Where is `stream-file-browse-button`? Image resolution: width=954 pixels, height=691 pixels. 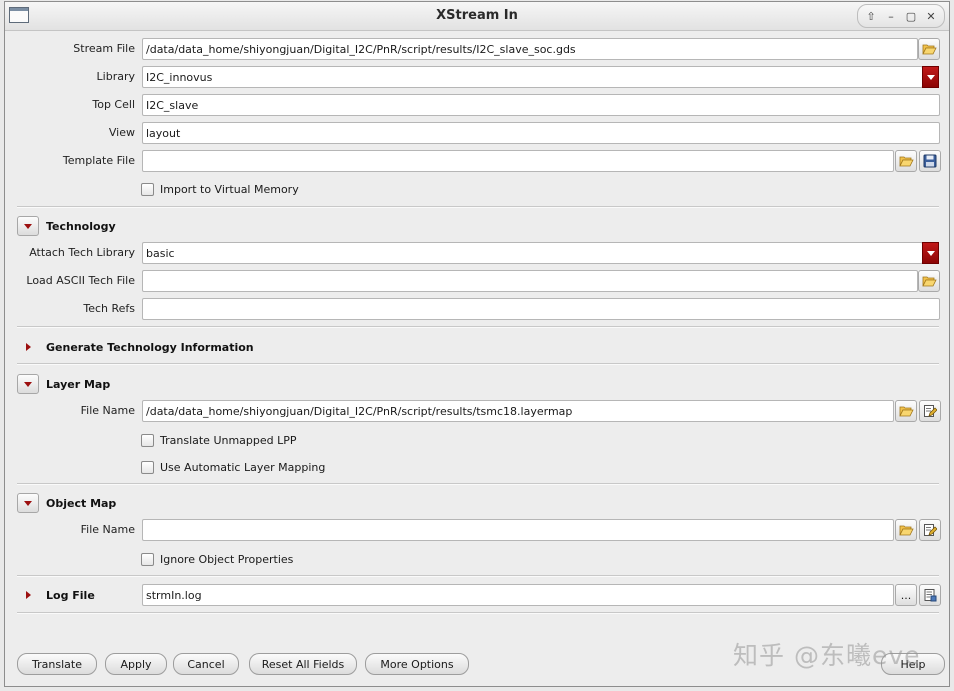
stream-file-browse-button is located at coordinates (929, 49).